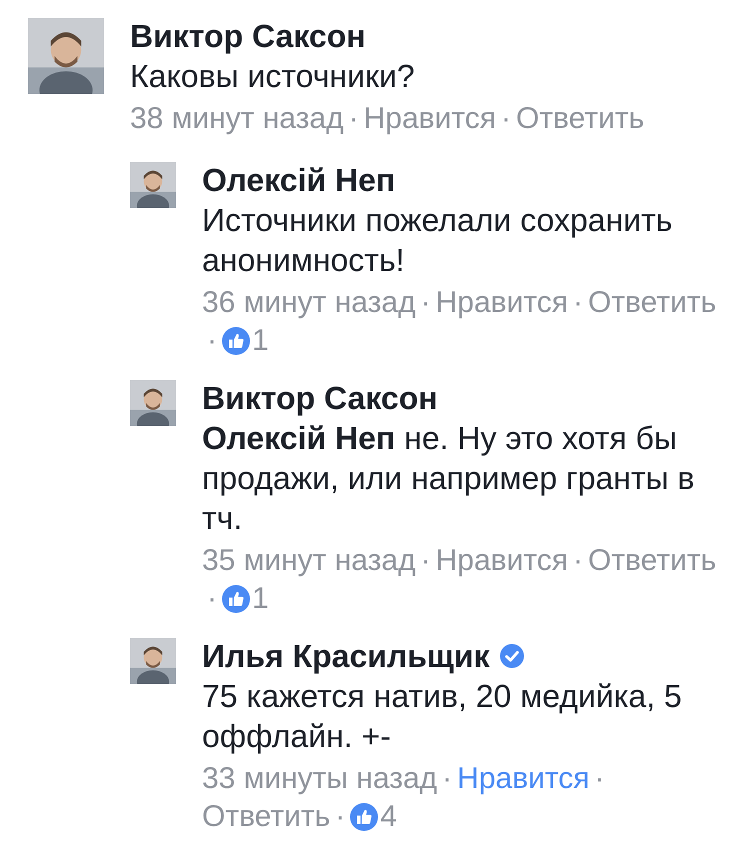  What do you see at coordinates (309, 561) in the screenshot?
I see `timestamp: 35 минут назад` at bounding box center [309, 561].